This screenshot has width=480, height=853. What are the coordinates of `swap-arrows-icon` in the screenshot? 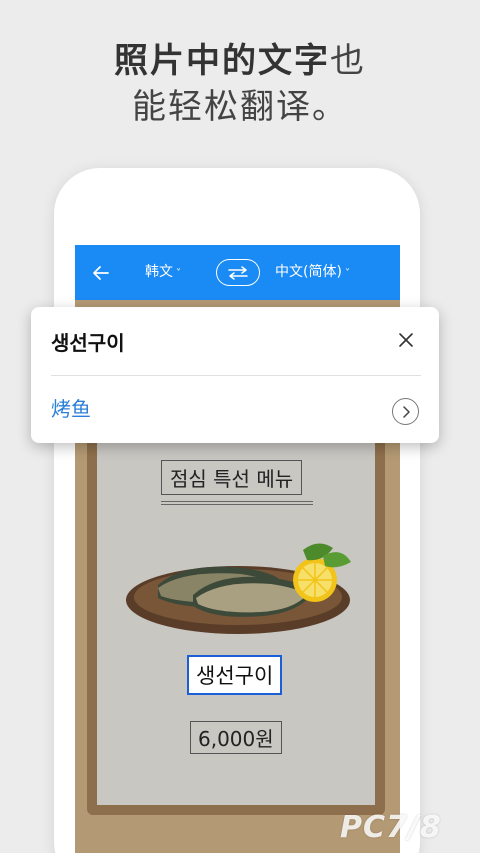 It's located at (238, 272).